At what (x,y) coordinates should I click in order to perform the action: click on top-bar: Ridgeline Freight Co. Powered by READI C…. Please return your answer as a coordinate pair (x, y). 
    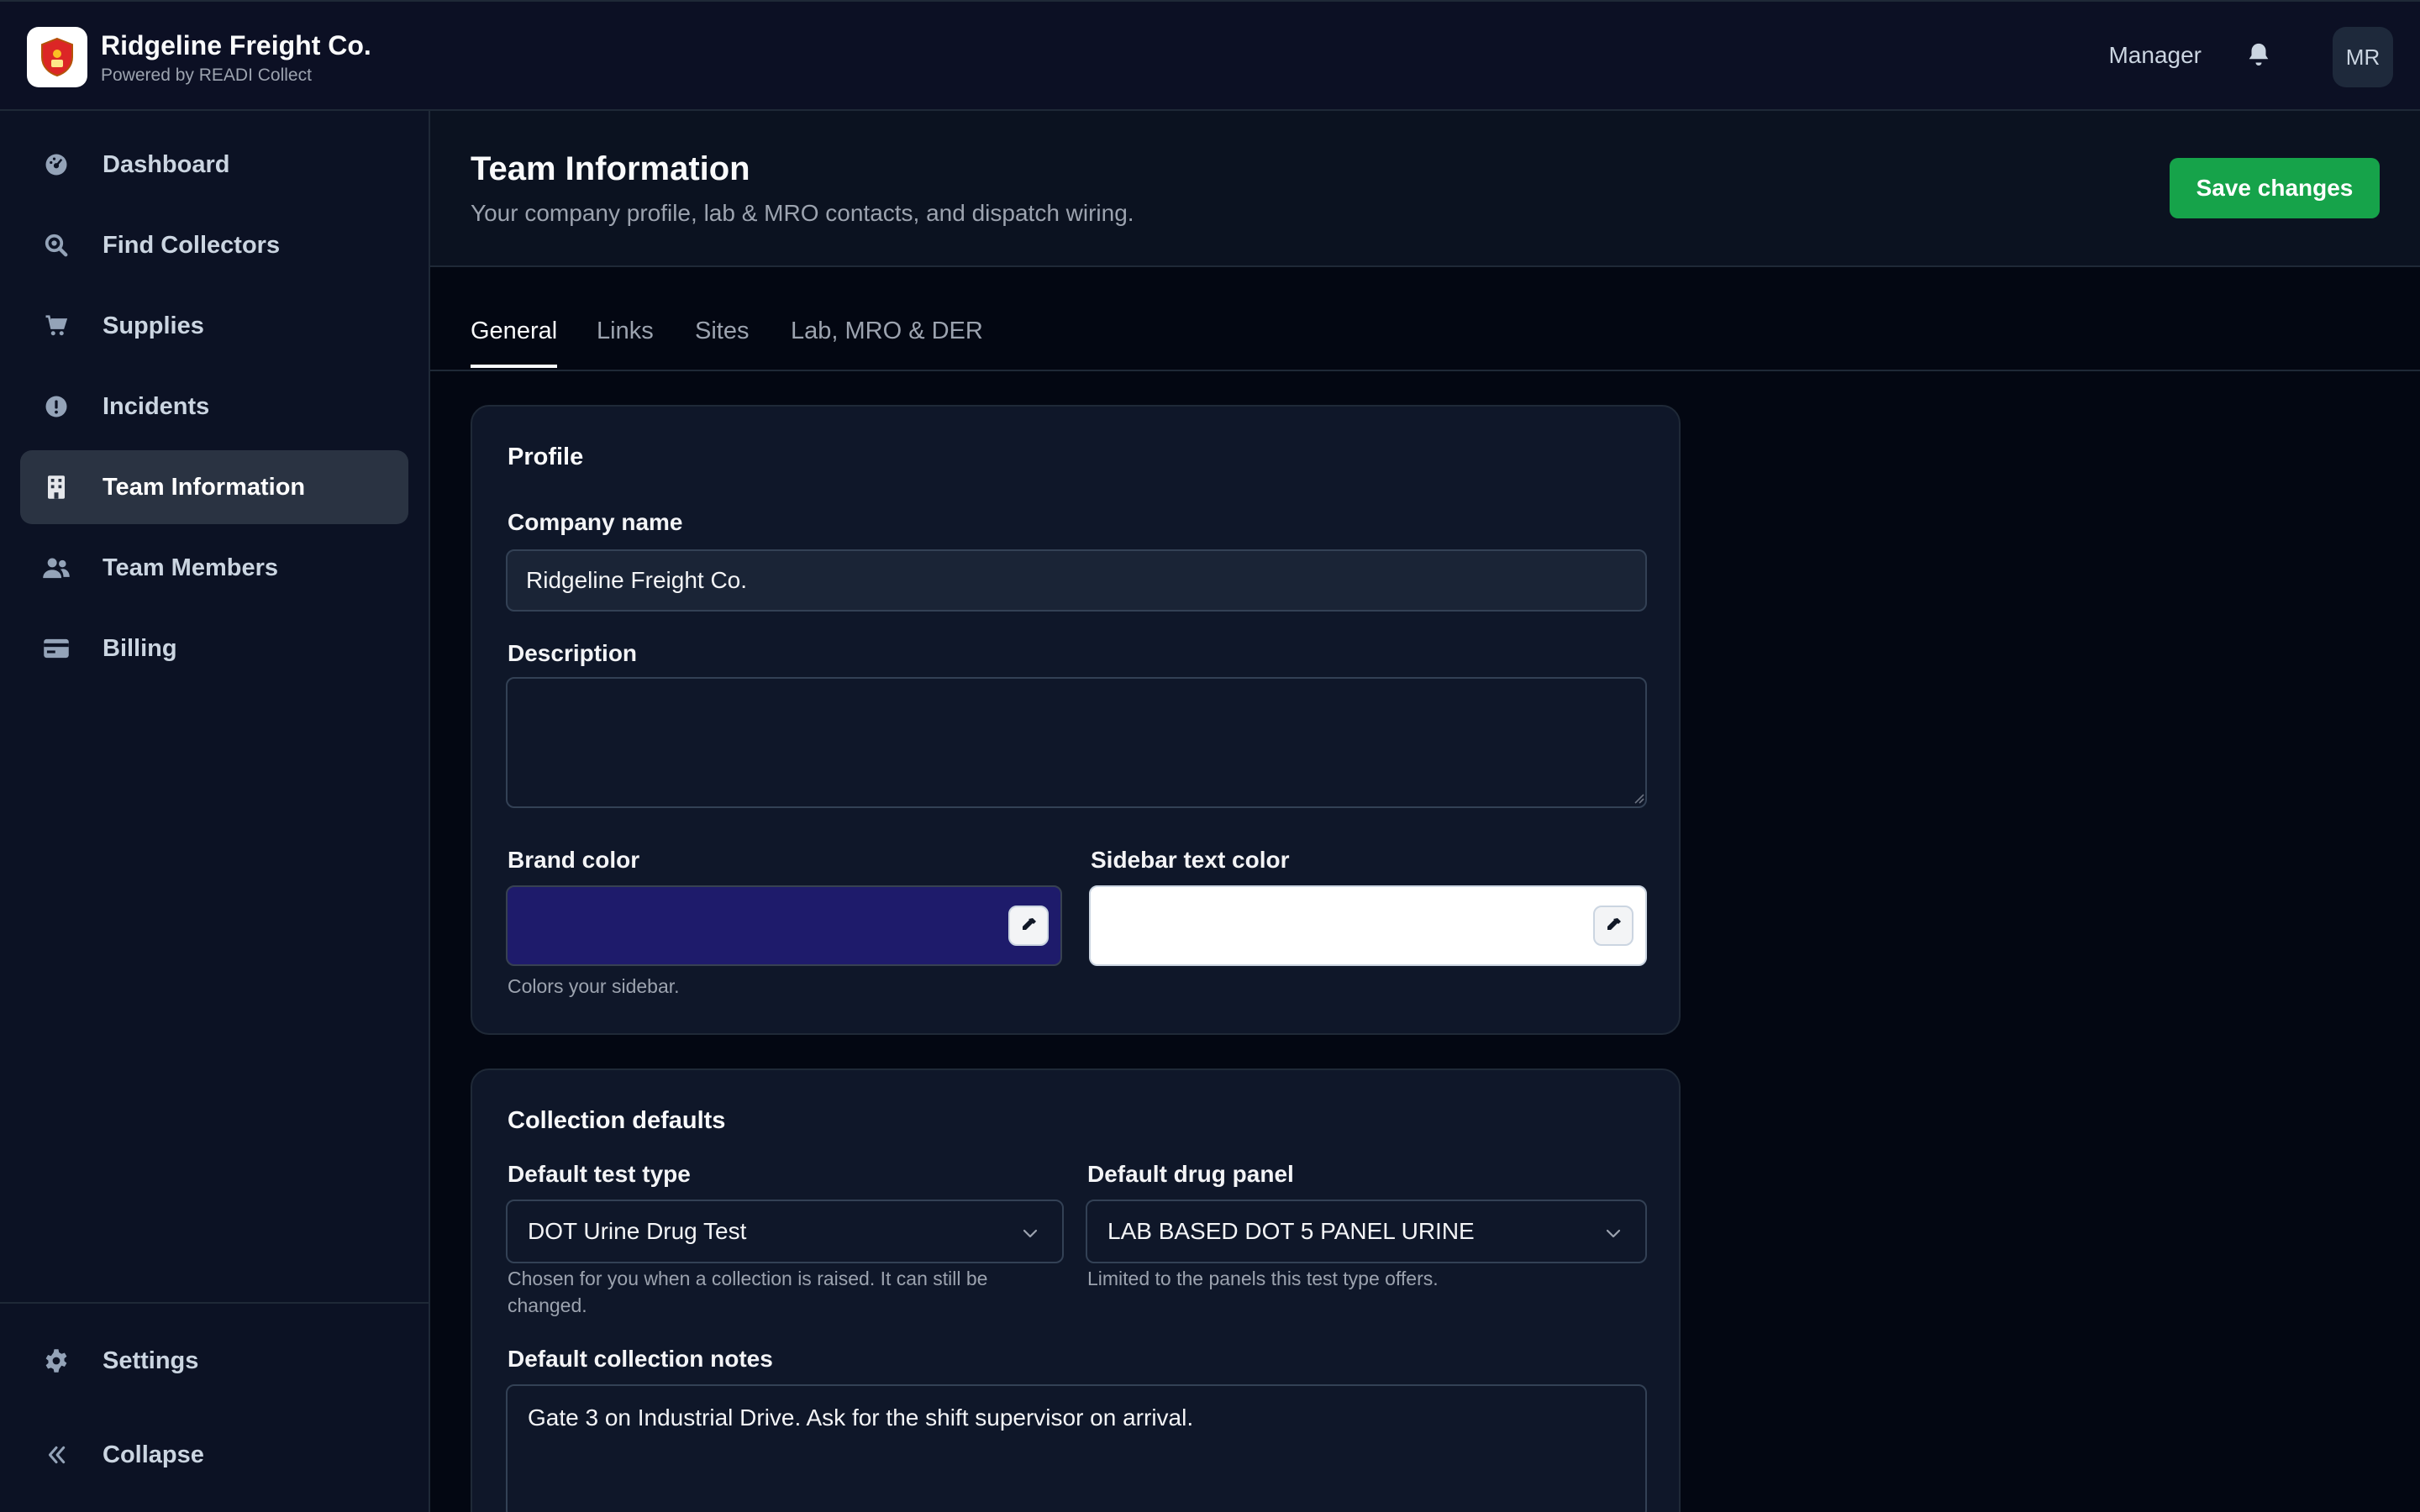
    Looking at the image, I should click on (1210, 55).